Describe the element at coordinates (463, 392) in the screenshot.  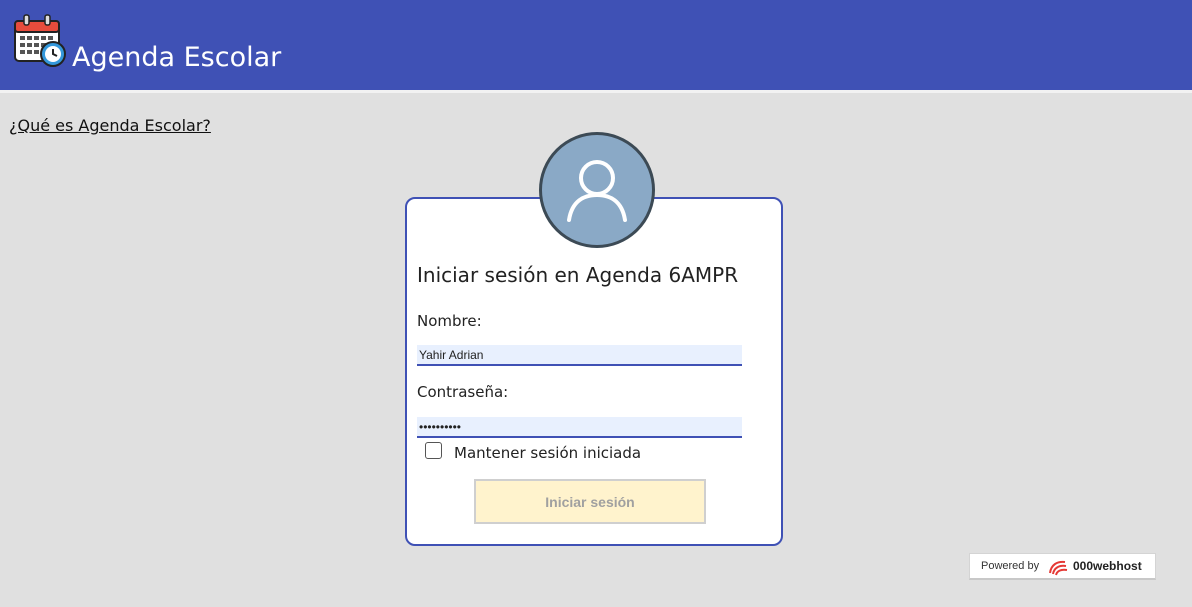
I see `password-label: Contraseña:` at that location.